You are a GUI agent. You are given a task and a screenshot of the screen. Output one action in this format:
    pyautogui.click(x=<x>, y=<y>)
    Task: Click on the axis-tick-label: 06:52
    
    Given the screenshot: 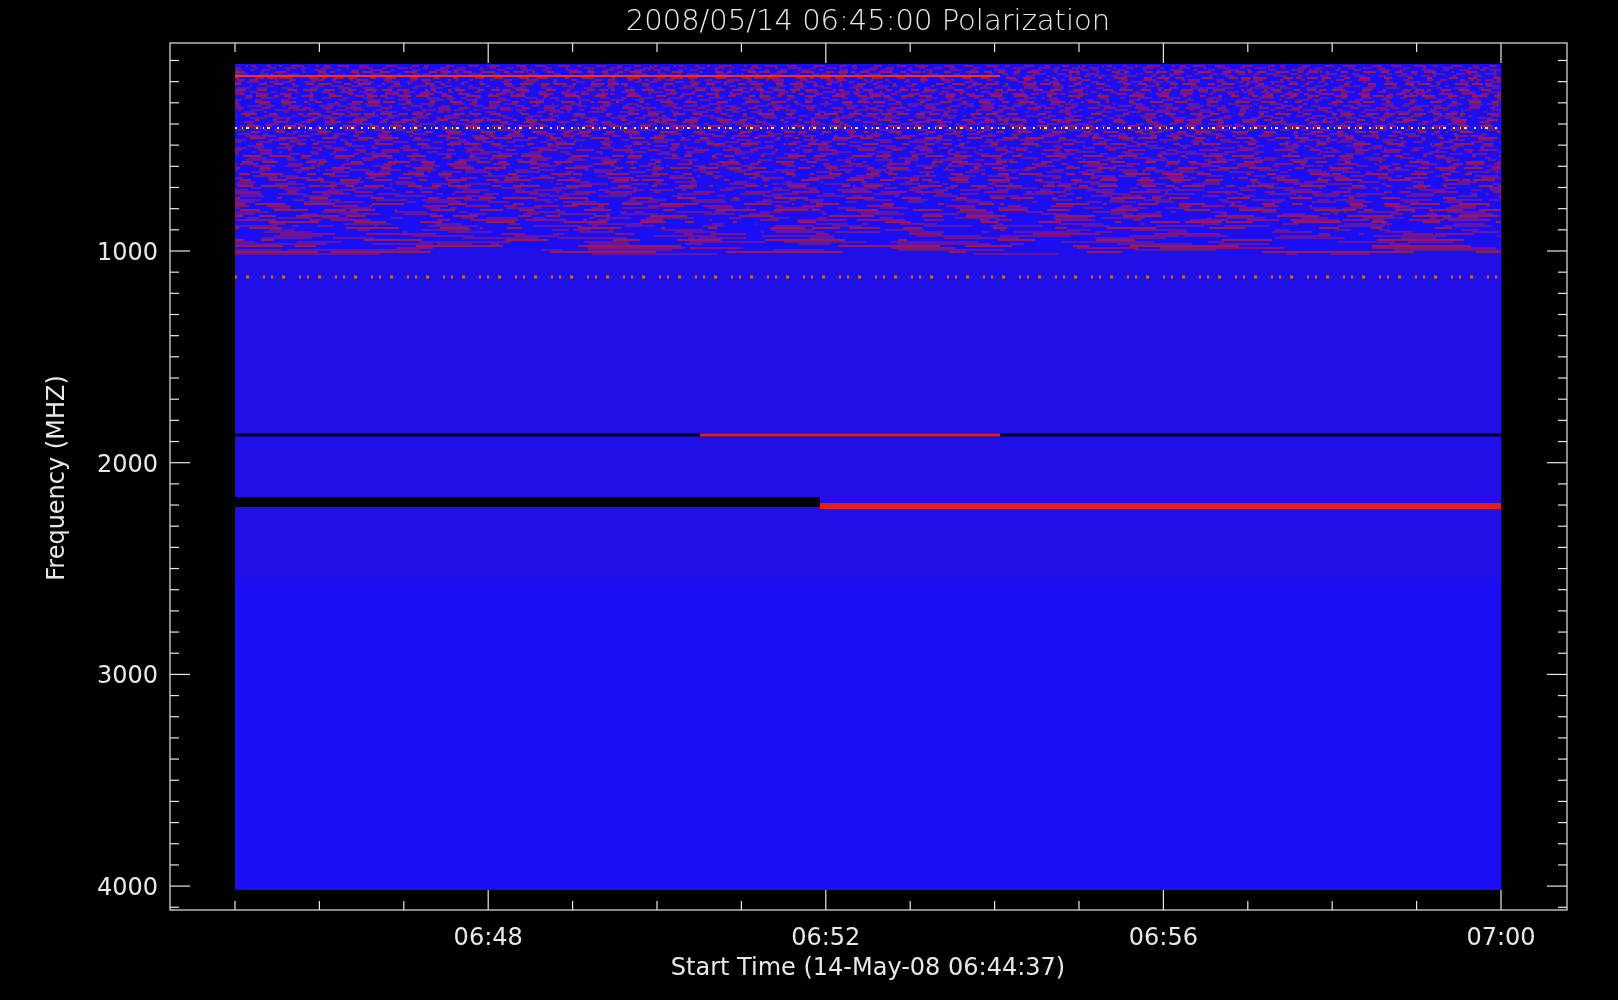 What is the action you would take?
    pyautogui.click(x=826, y=937)
    